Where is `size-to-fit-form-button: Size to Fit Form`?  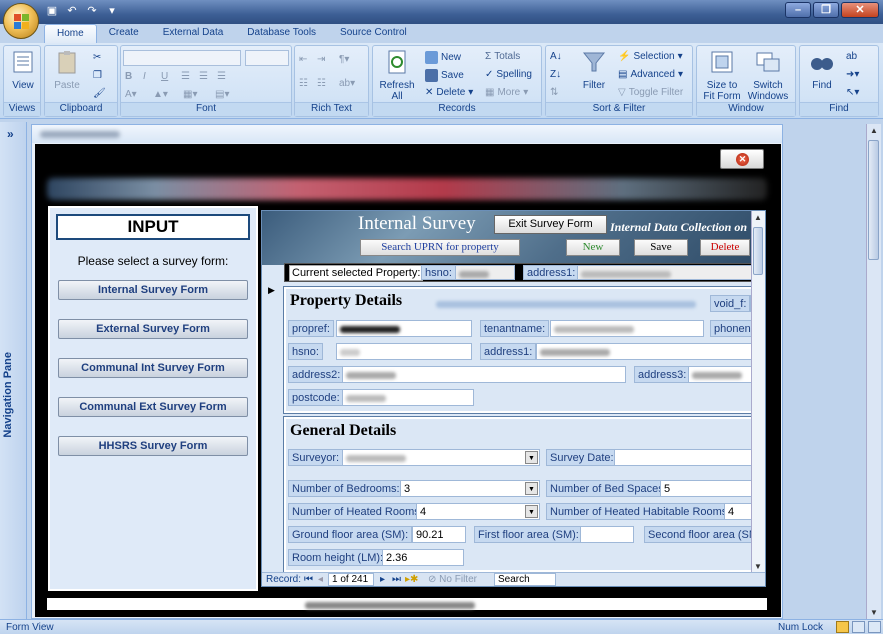
size-to-fit-form-button: Size to Fit Form is located at coordinates (722, 75).